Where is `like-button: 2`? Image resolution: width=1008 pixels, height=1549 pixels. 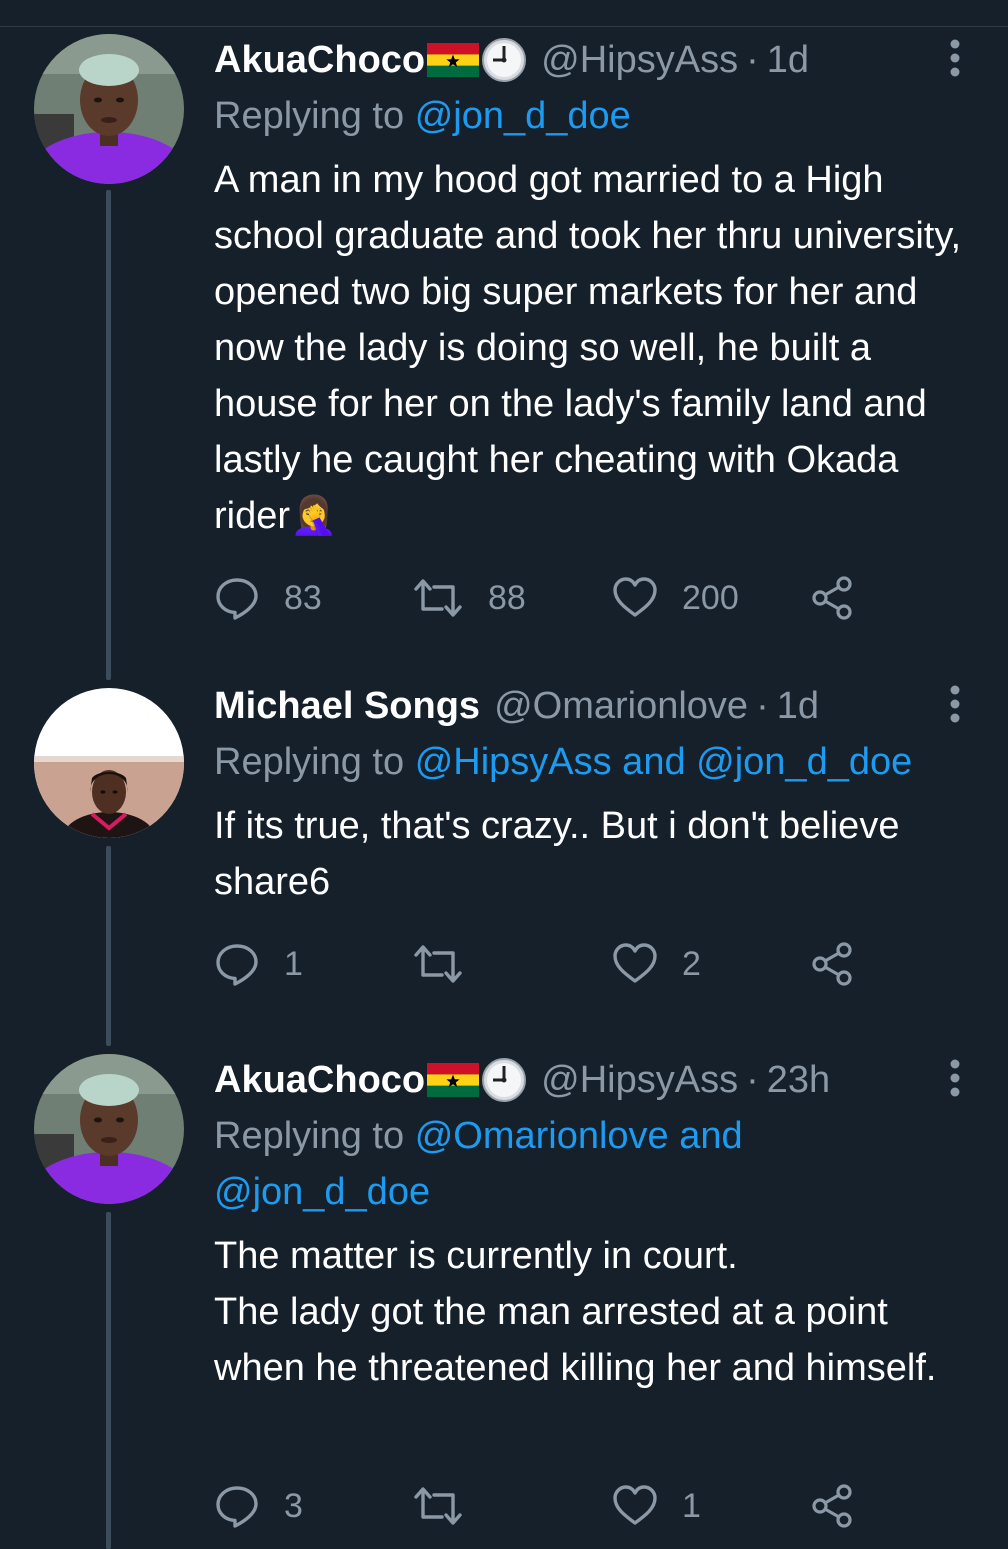 like-button: 2 is located at coordinates (656, 964).